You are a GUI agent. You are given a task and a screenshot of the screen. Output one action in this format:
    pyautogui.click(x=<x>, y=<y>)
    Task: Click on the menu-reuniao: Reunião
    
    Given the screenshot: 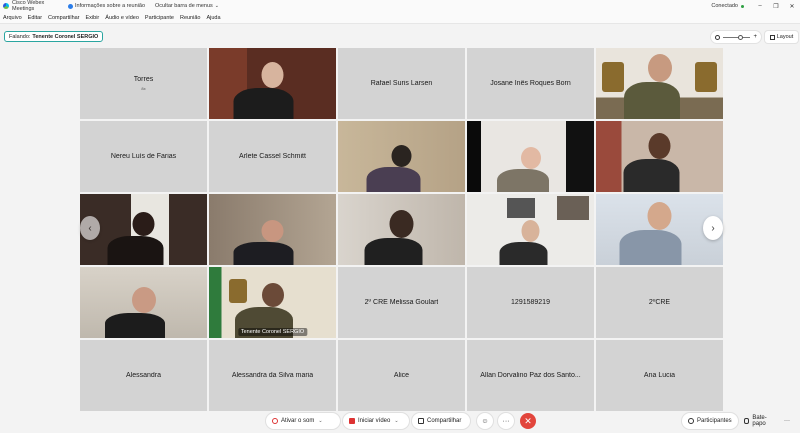 What is the action you would take?
    pyautogui.click(x=190, y=18)
    